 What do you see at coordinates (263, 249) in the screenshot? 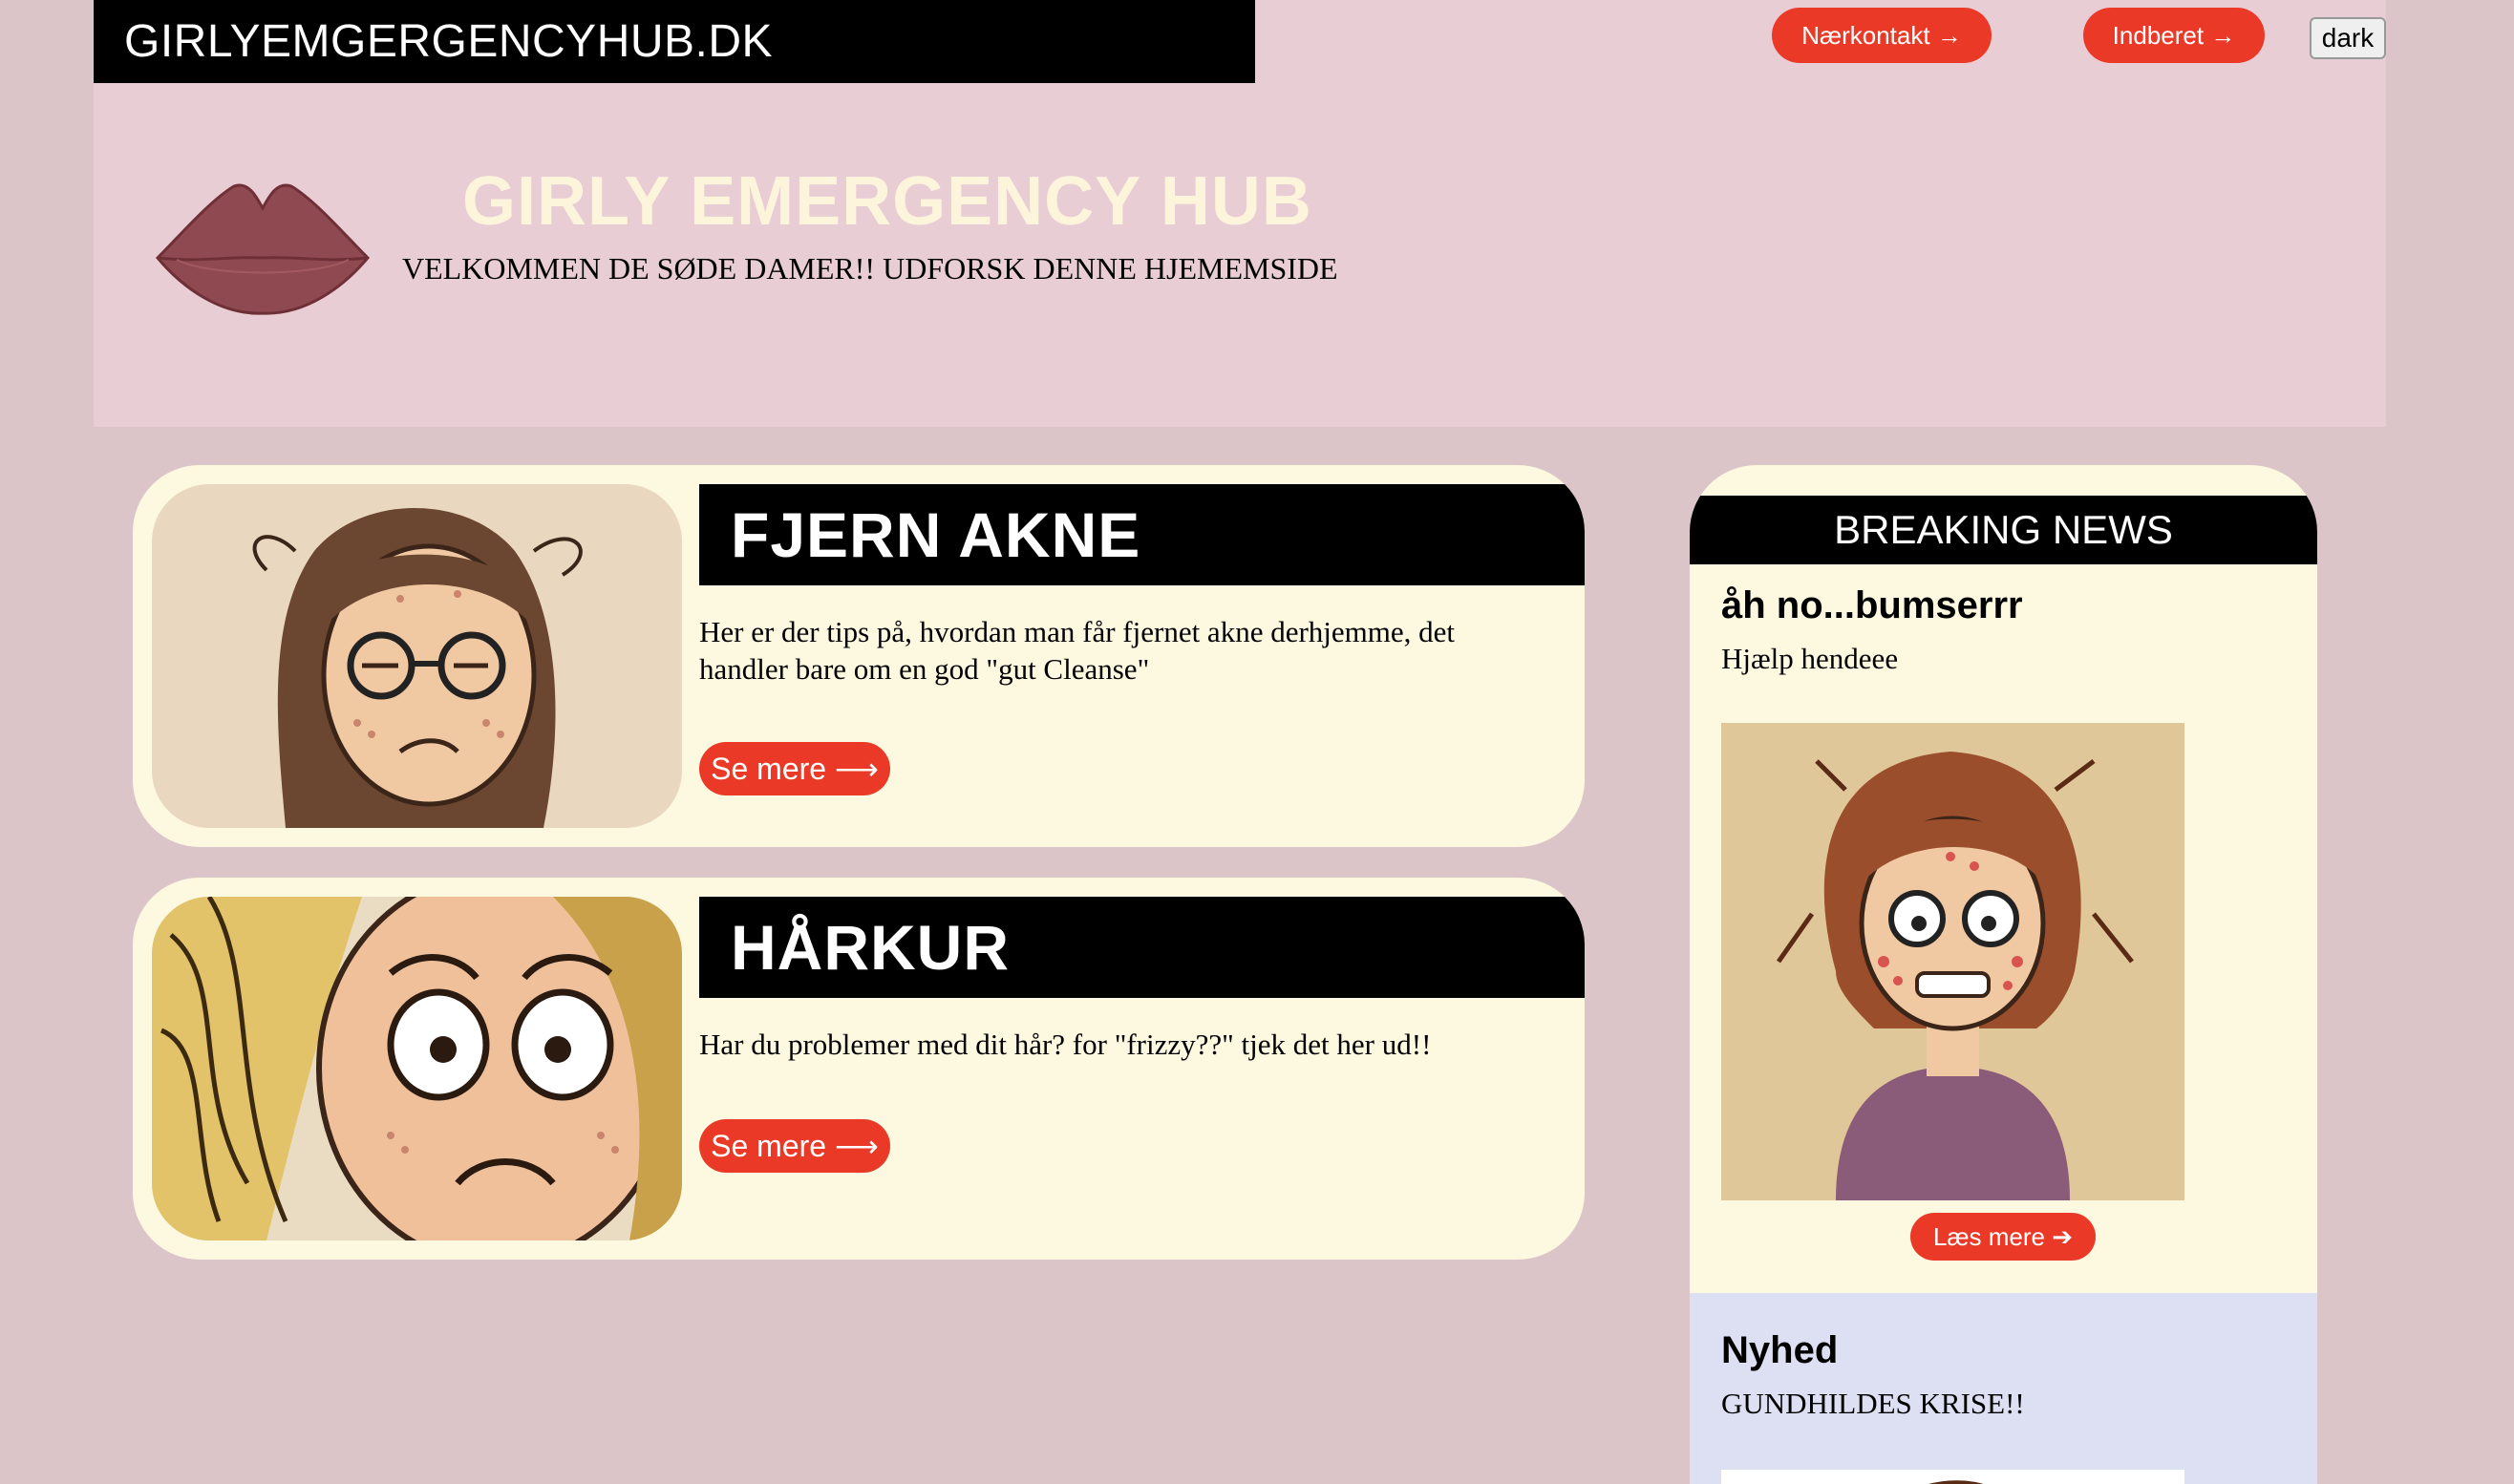
I see `lips-icon` at bounding box center [263, 249].